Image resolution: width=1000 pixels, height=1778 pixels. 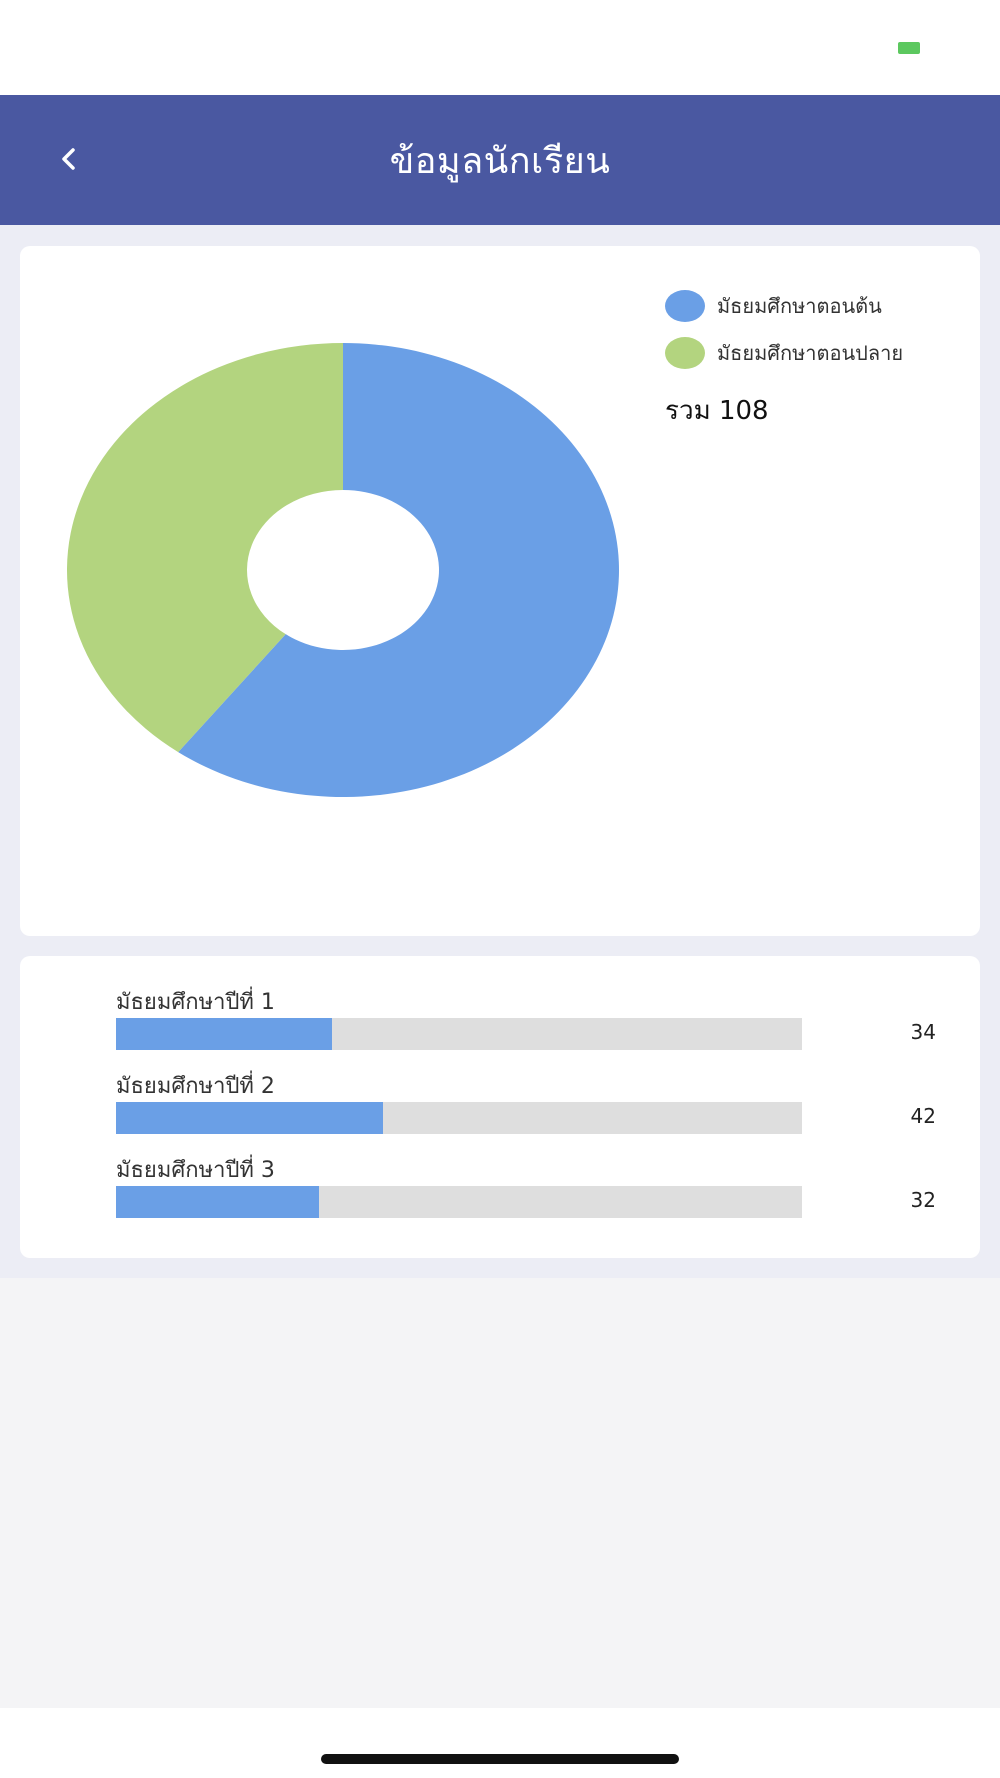 What do you see at coordinates (717, 411) in the screenshot?
I see `total-count: รวม 108` at bounding box center [717, 411].